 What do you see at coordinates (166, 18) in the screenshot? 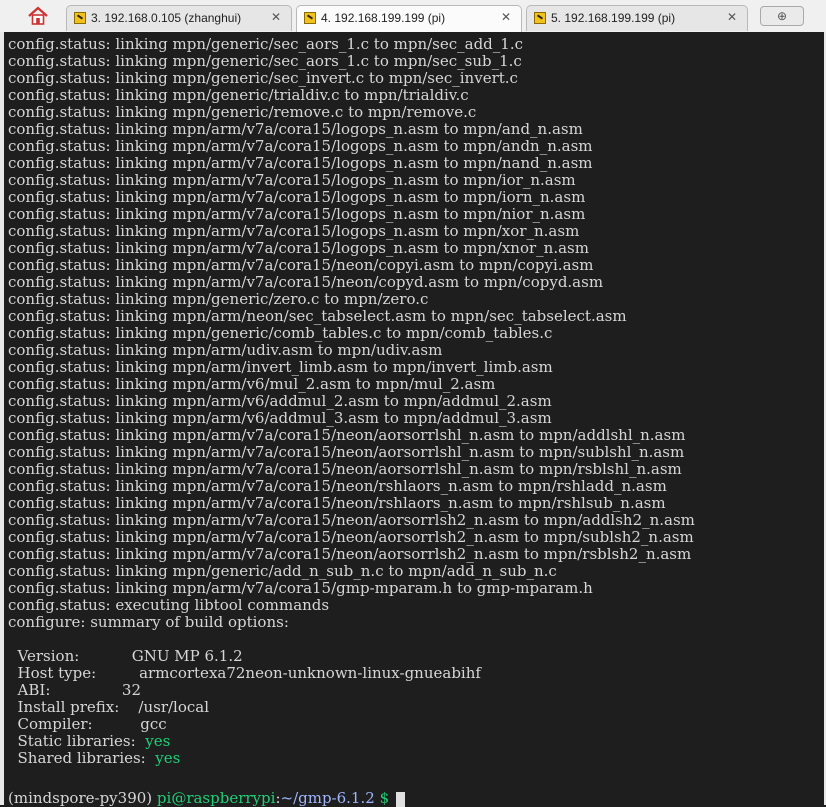
I see `tab-label: 3. 192.168.0.105 (zhanghui)` at bounding box center [166, 18].